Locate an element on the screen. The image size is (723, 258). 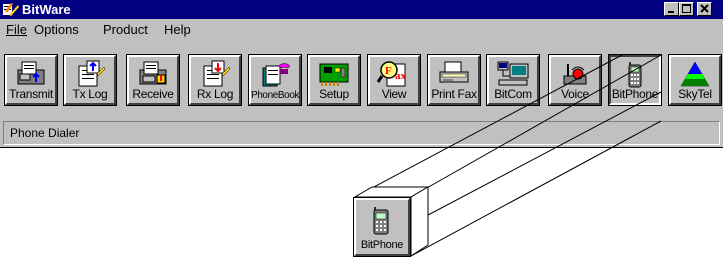
cell-phone-icon is located at coordinates (381, 221).